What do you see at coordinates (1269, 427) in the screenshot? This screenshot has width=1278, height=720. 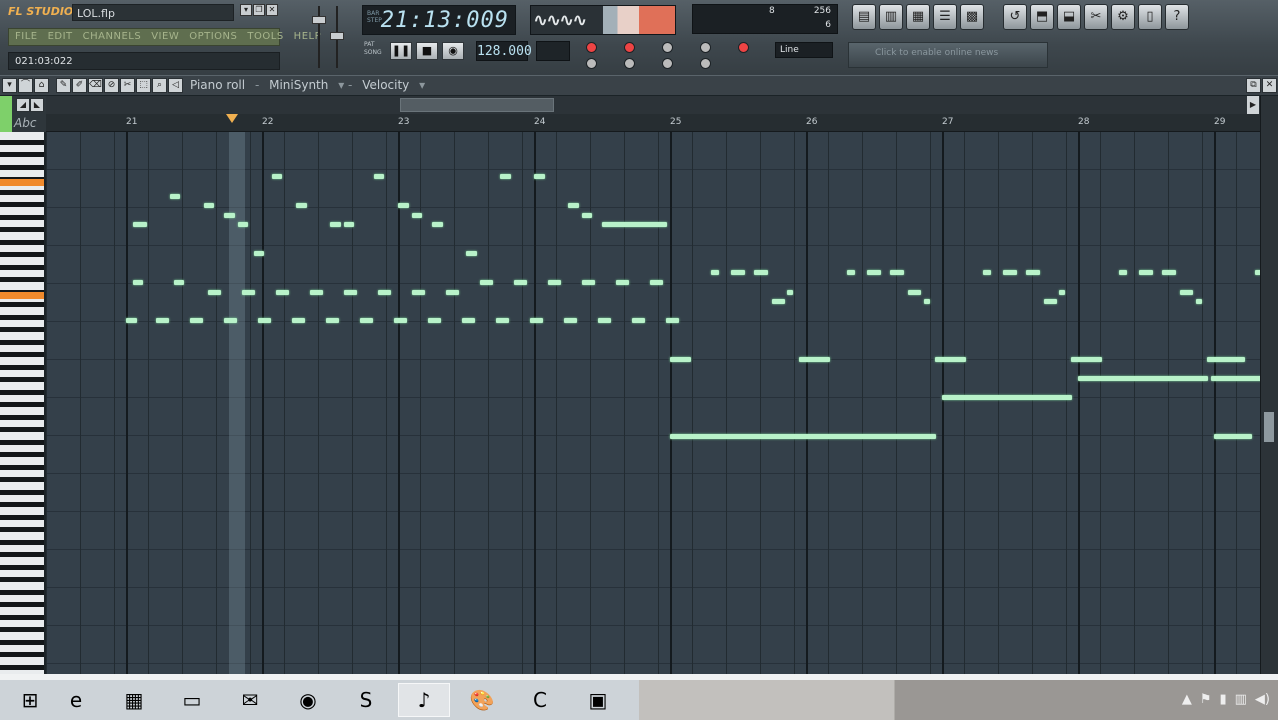 I see `vertical-scroll-thumb` at bounding box center [1269, 427].